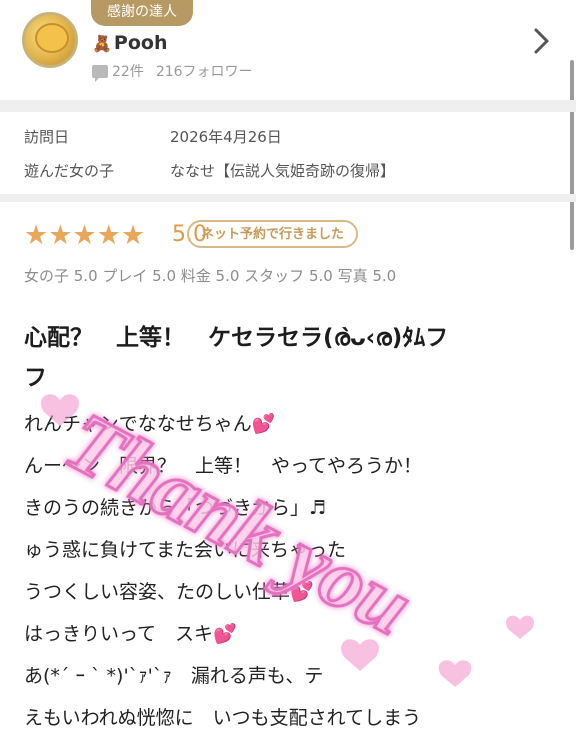 This screenshot has width=576, height=744. I want to click on review-line: れんチャンでななせちゃん💕, so click(150, 424).